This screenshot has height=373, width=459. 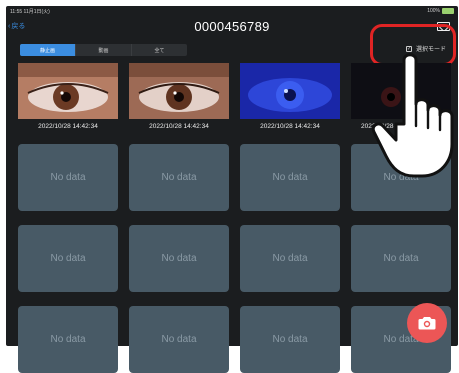 I want to click on camera-icon, so click(x=427, y=323).